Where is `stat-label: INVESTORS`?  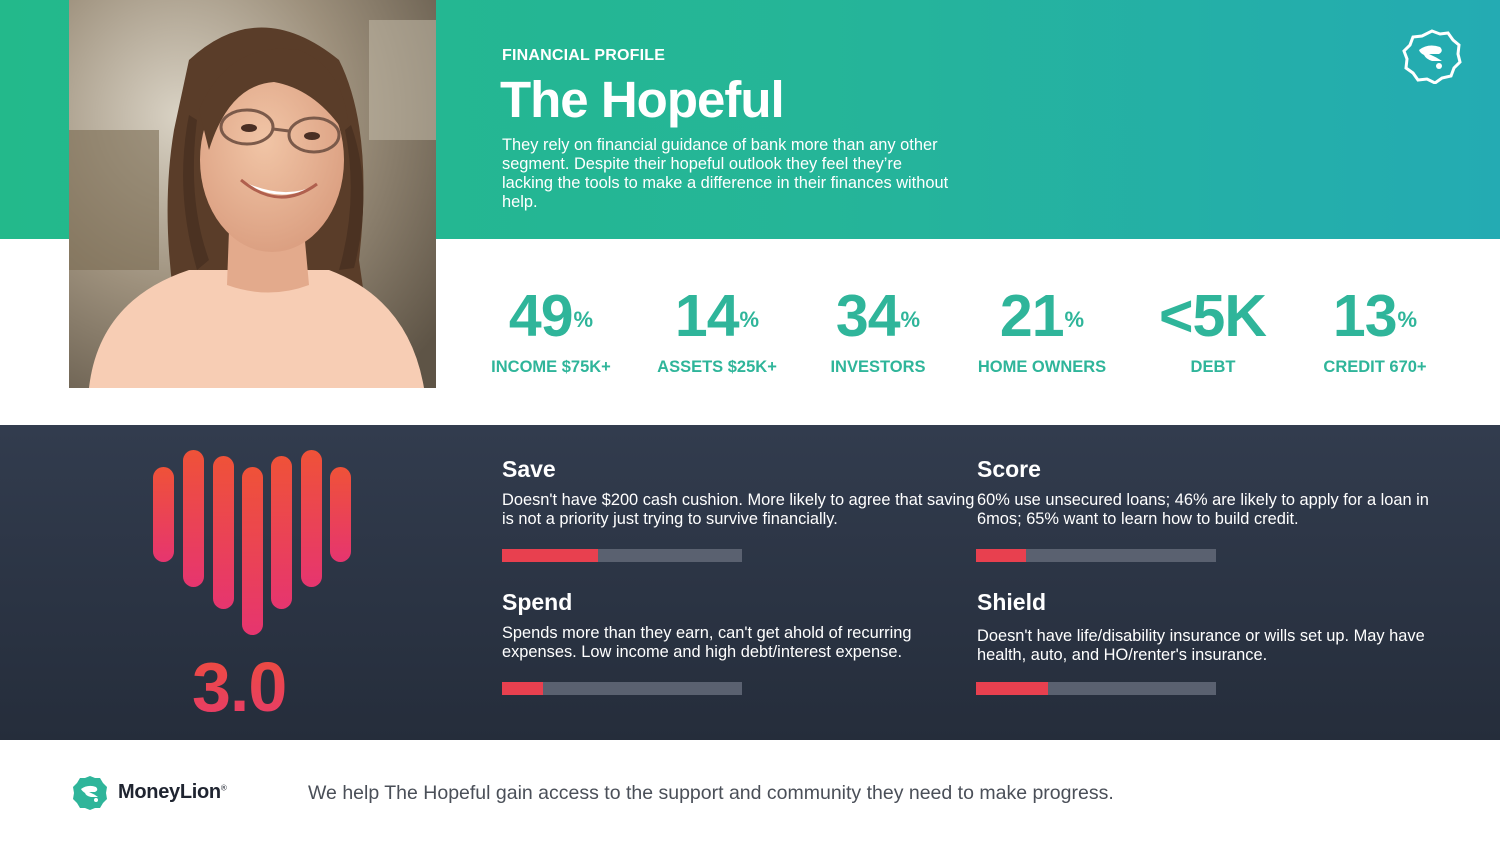 stat-label: INVESTORS is located at coordinates (878, 367).